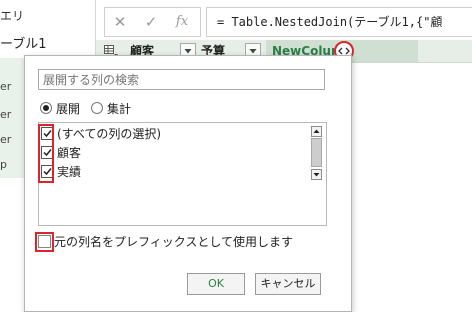 The width and height of the screenshot is (472, 312). What do you see at coordinates (316, 174) in the screenshot?
I see `scroll-down-icon` at bounding box center [316, 174].